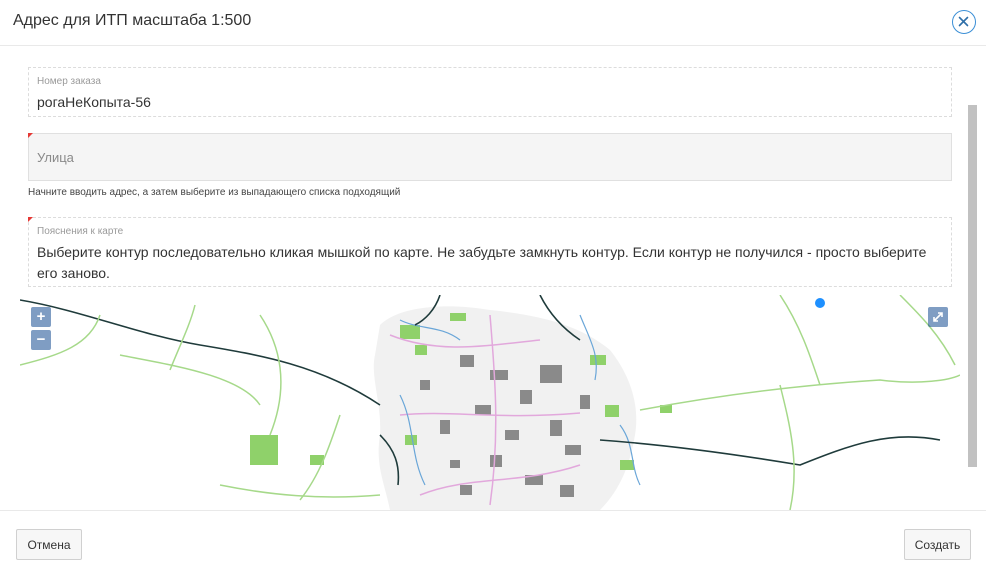  I want to click on street-field, so click(490, 157).